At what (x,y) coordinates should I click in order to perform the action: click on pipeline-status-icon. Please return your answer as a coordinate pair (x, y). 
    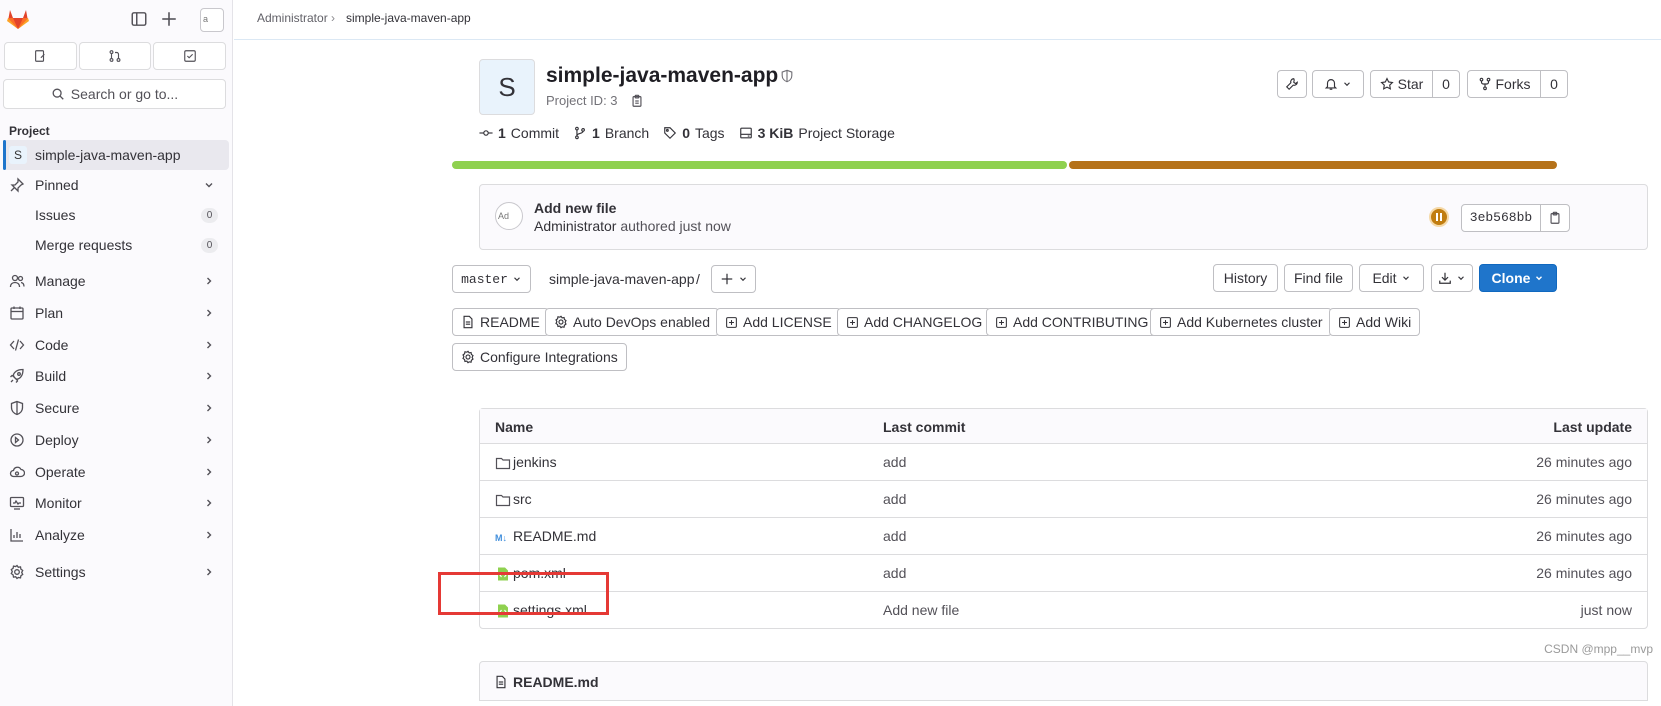
    Looking at the image, I should click on (1439, 217).